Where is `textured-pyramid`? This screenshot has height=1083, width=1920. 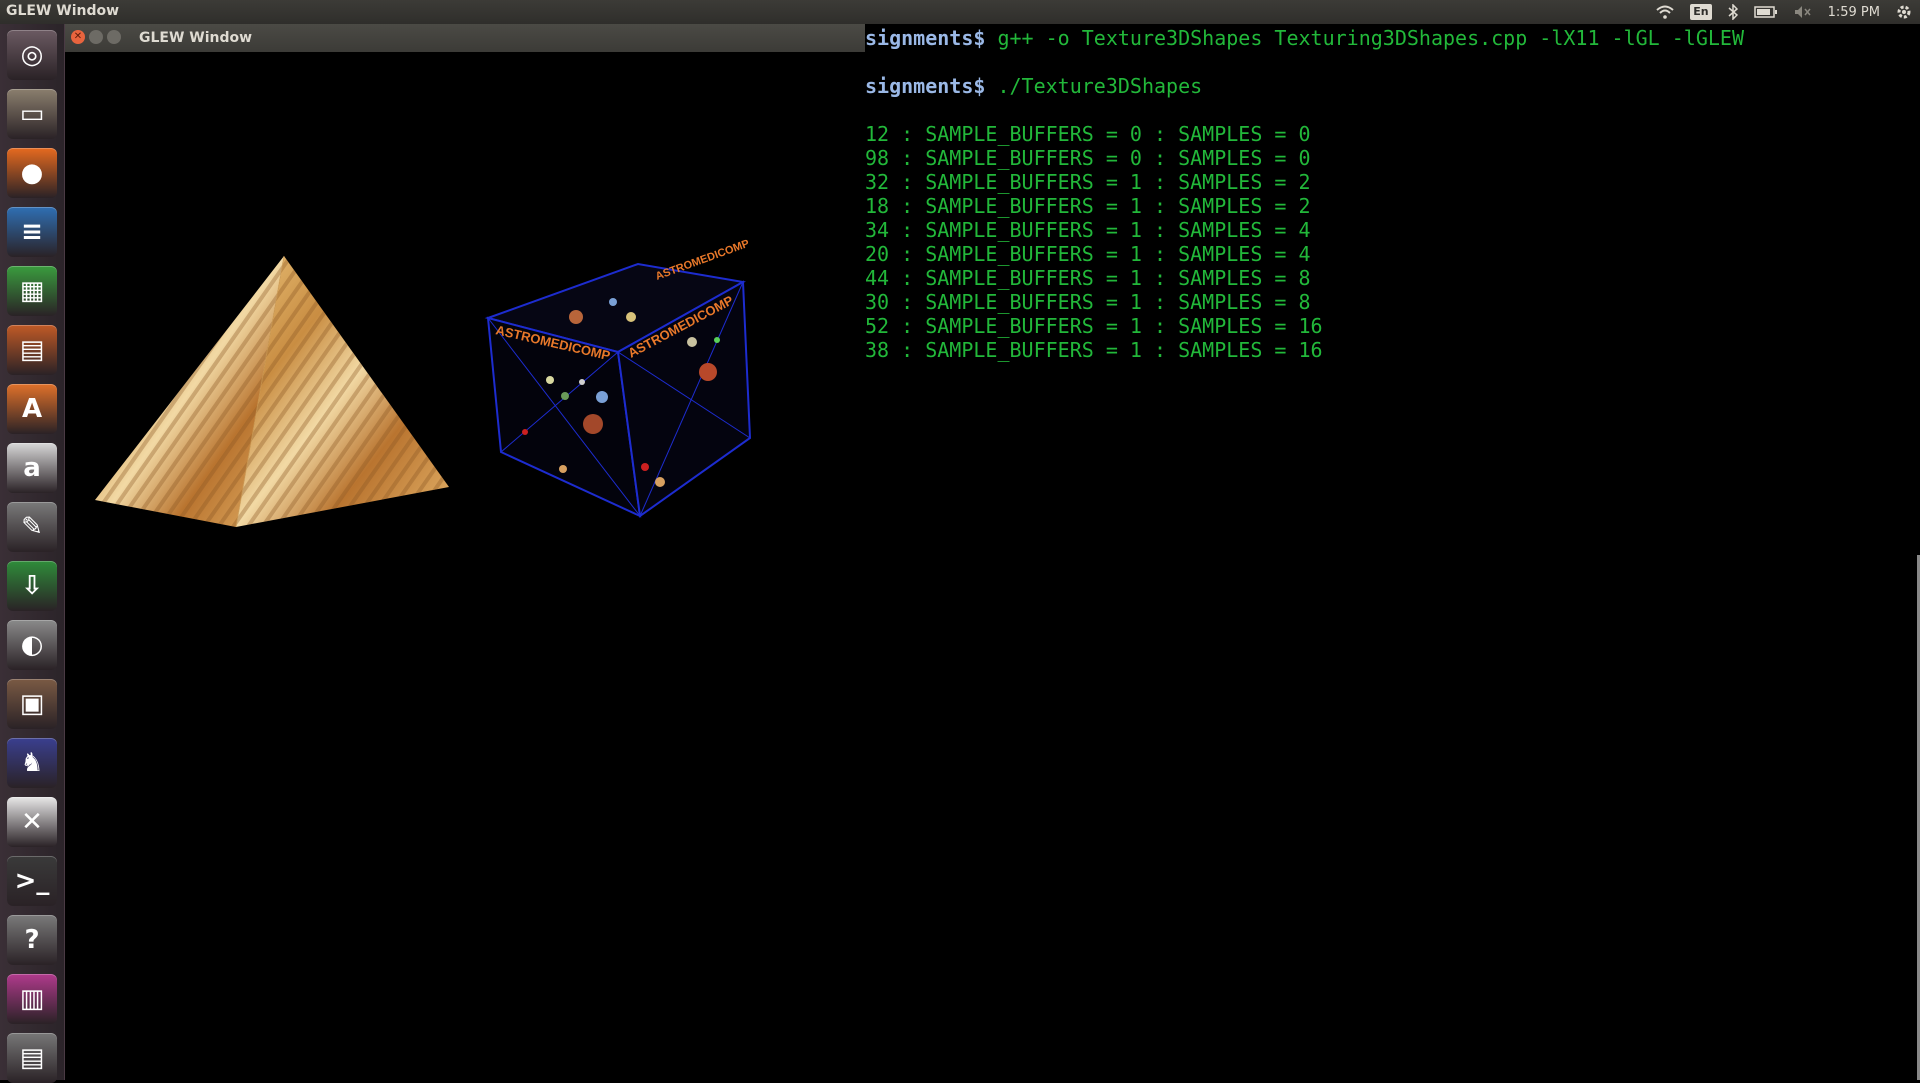 textured-pyramid is located at coordinates (272, 391).